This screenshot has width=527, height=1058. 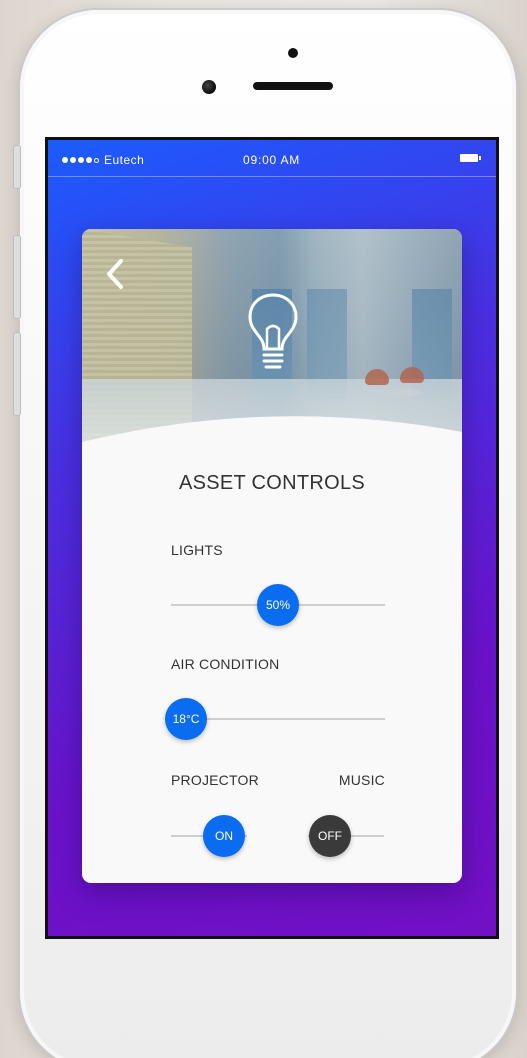 I want to click on status-bar: Eutech 09:00 AM, so click(x=272, y=158).